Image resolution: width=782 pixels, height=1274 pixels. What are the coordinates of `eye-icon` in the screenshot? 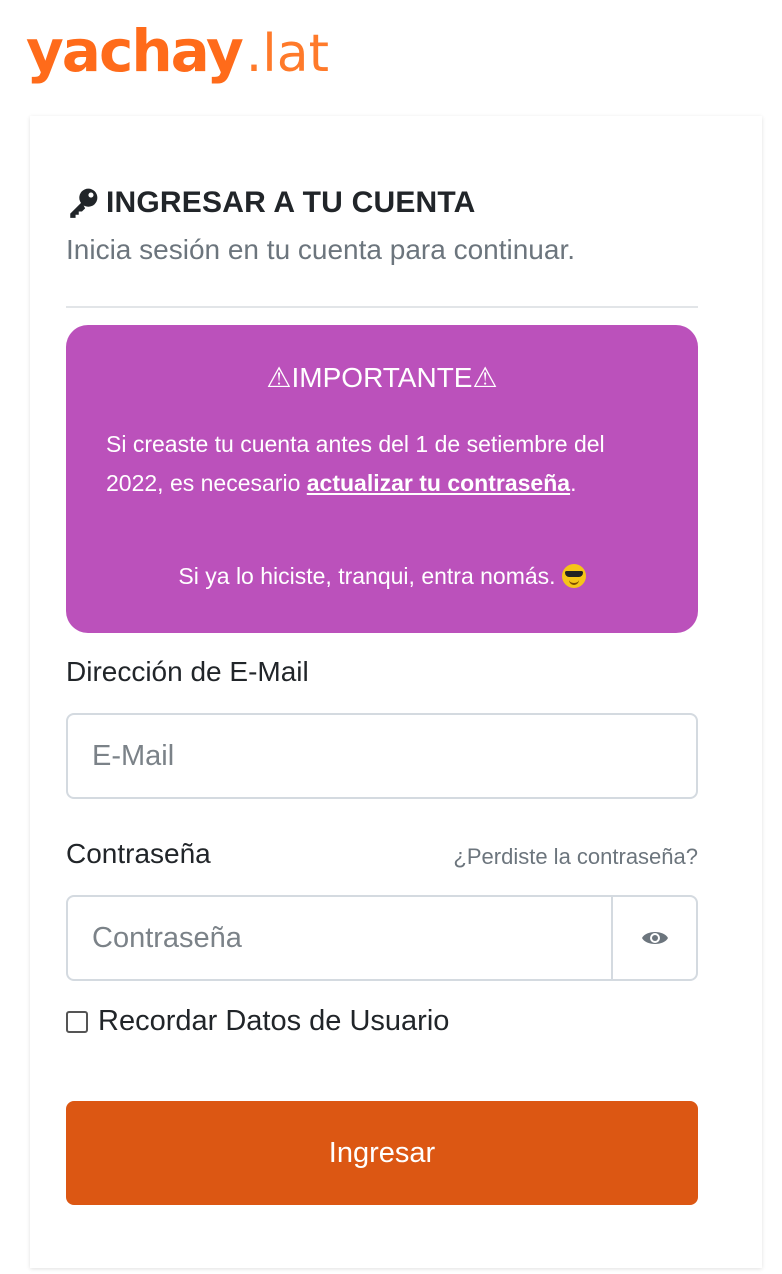 It's located at (654, 938).